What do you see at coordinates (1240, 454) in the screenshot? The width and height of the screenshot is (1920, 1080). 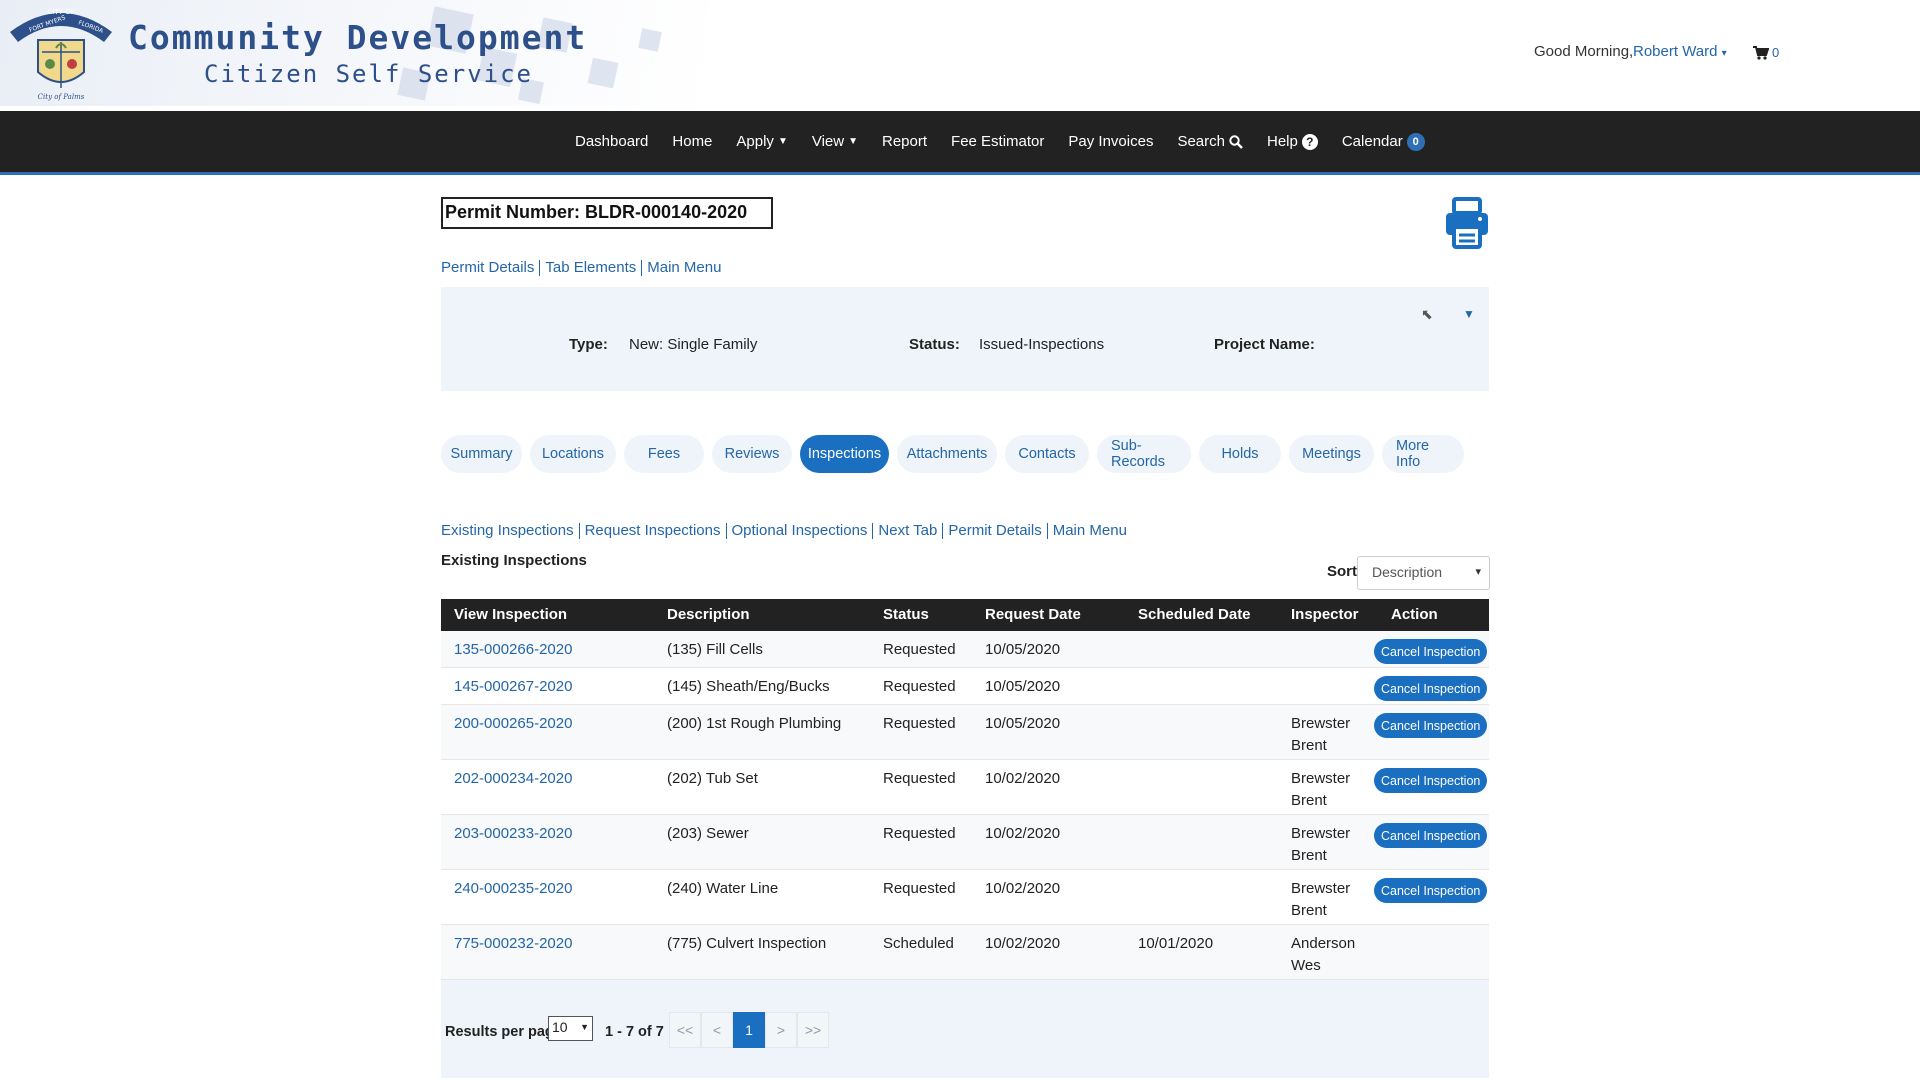 I see `tab-holds: Holds` at bounding box center [1240, 454].